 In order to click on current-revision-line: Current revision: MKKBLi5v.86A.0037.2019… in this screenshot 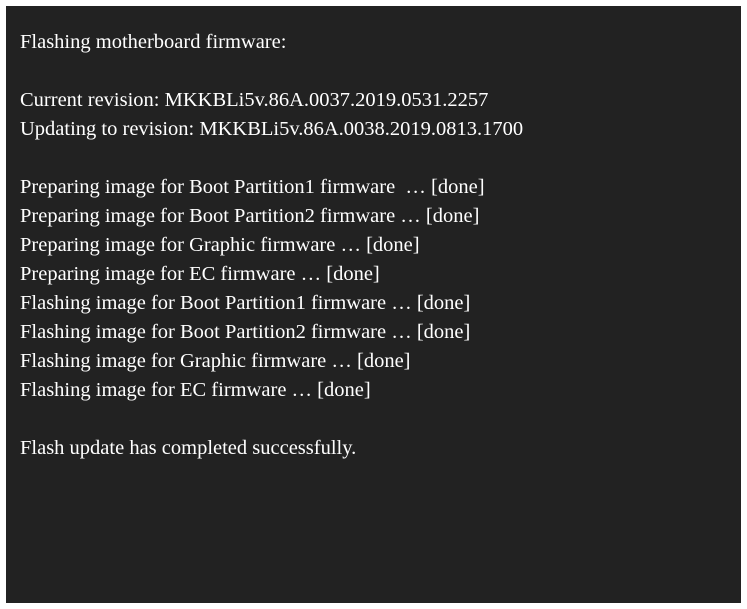, I will do `click(254, 100)`.